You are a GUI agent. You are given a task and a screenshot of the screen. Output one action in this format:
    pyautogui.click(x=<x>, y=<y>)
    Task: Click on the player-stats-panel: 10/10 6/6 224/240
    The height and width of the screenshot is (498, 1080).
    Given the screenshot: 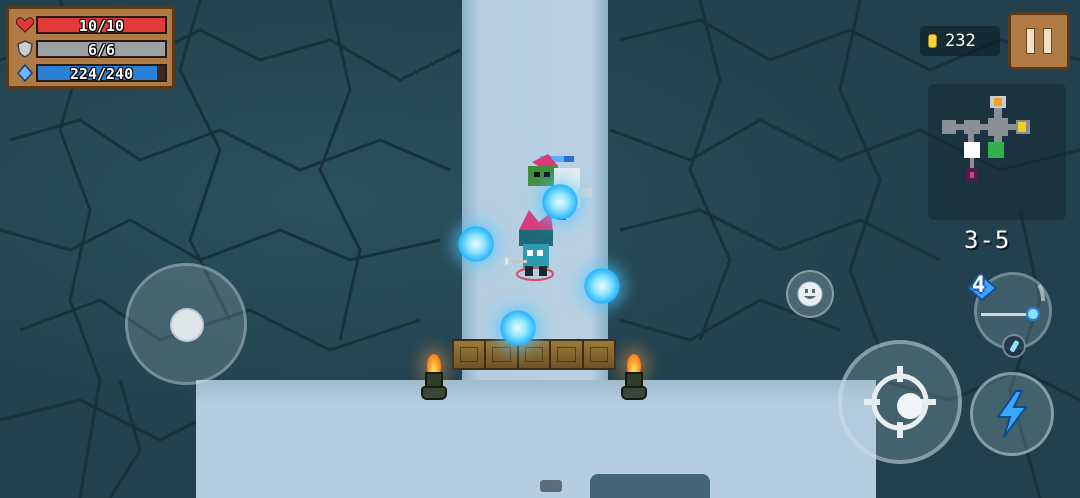 What is the action you would take?
    pyautogui.click(x=90, y=47)
    